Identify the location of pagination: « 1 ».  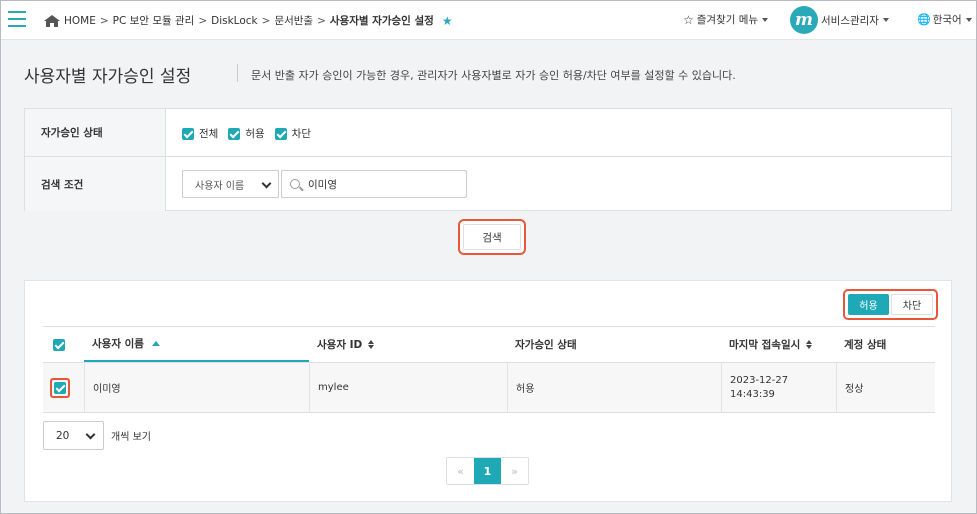
(487, 471).